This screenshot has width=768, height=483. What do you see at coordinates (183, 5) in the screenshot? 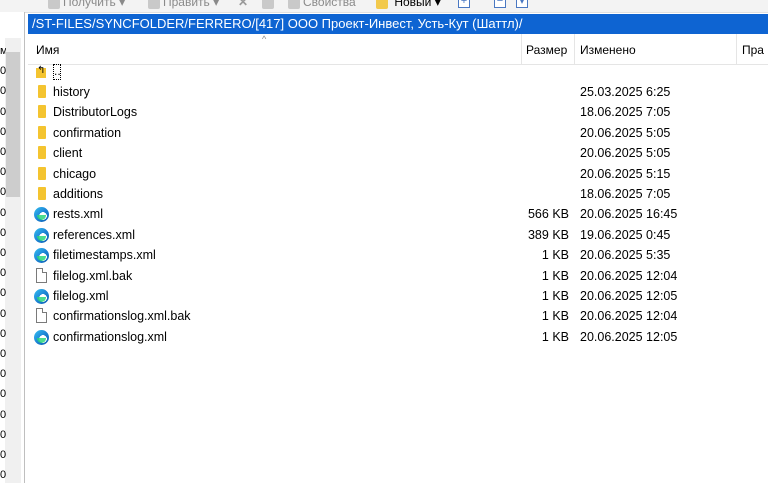
I see `edit-button: Править ▾` at bounding box center [183, 5].